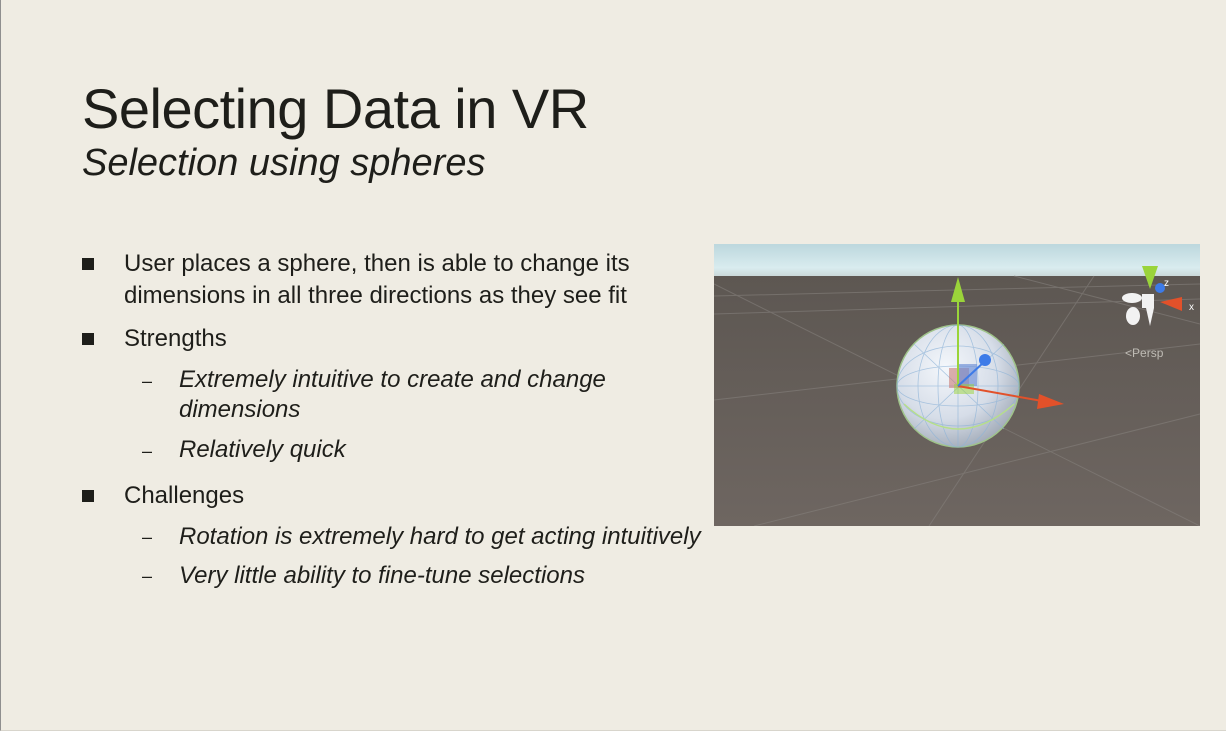 This screenshot has height=731, width=1226. What do you see at coordinates (957, 261) in the screenshot?
I see `sky` at bounding box center [957, 261].